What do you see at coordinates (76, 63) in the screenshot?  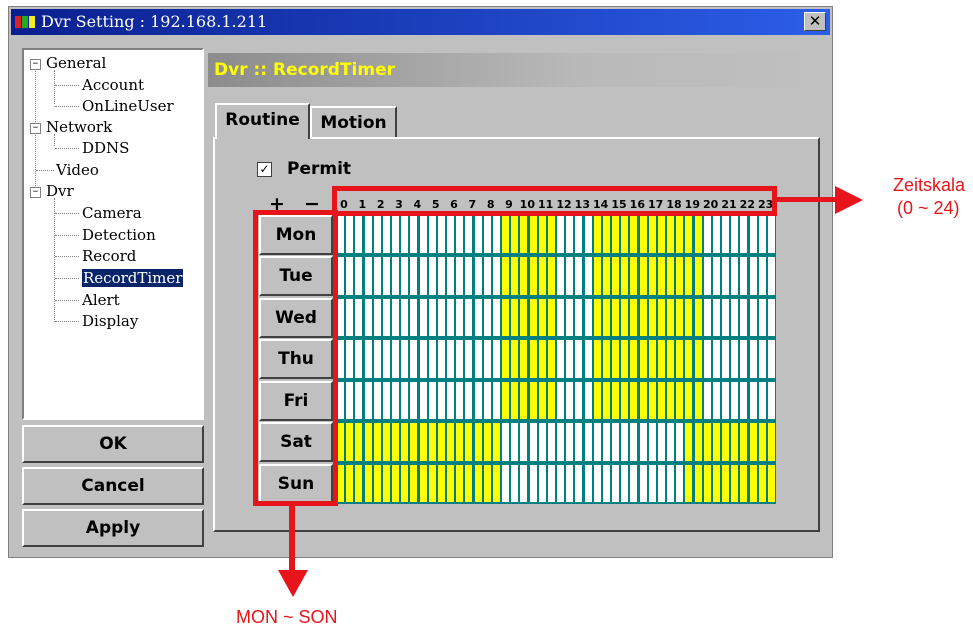 I see `tree-item-general: General` at bounding box center [76, 63].